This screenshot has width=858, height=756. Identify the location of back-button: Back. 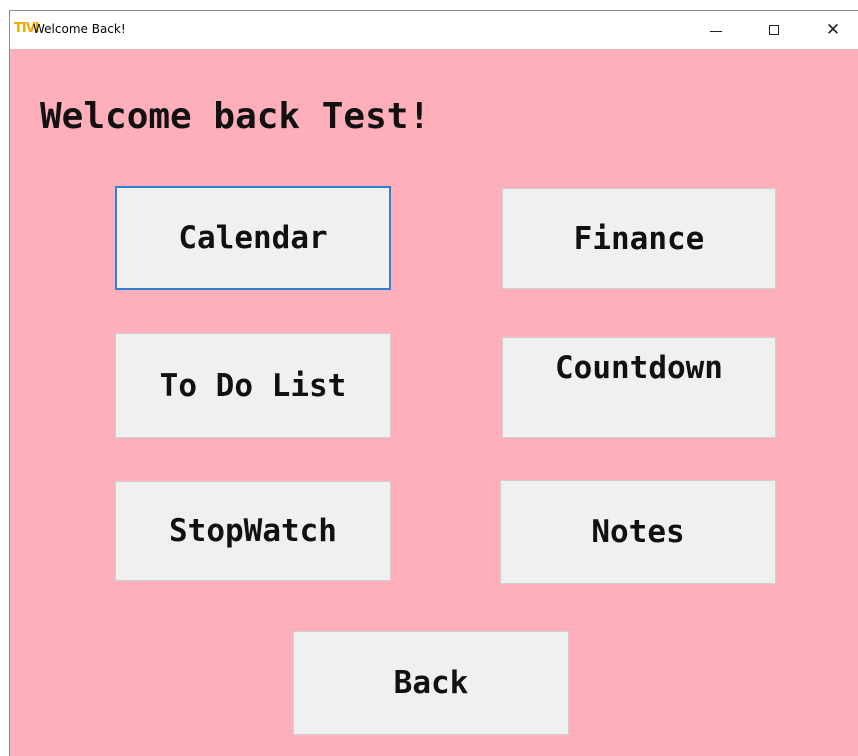
(431, 683).